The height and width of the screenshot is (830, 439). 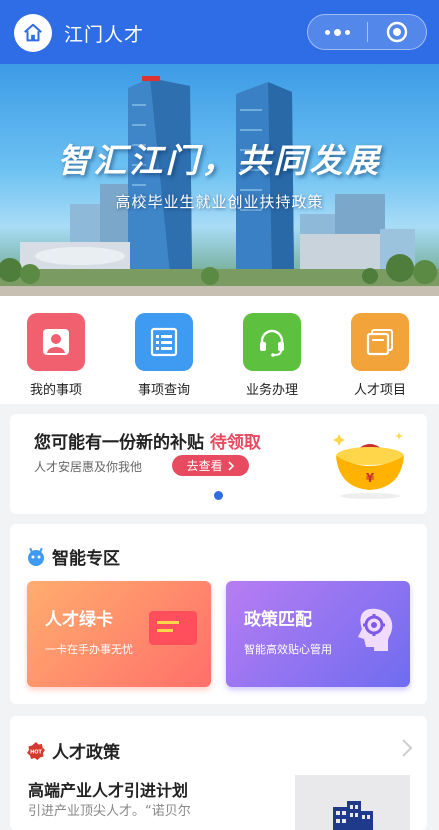 What do you see at coordinates (218, 773) in the screenshot?
I see `talent-policy-section: HOT 人才政策 高端产业人才引进计划 引进产业顶尖人才。“诺贝尔` at bounding box center [218, 773].